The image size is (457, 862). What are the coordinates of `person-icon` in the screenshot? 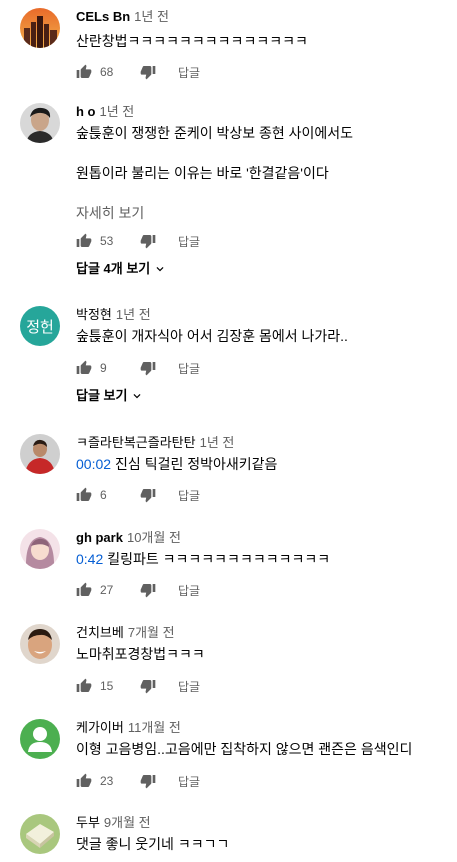 It's located at (40, 739).